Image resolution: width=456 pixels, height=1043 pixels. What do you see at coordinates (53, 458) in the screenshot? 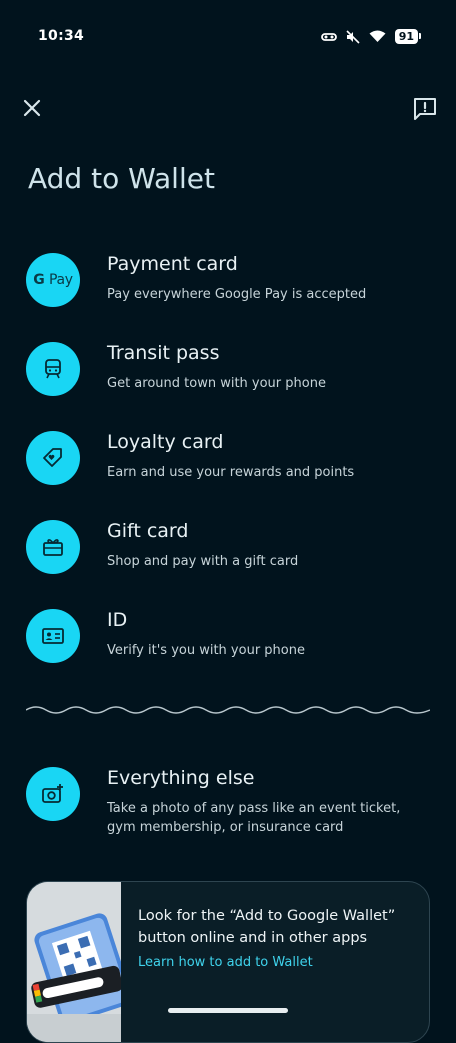
I see `tag-heart-icon` at bounding box center [53, 458].